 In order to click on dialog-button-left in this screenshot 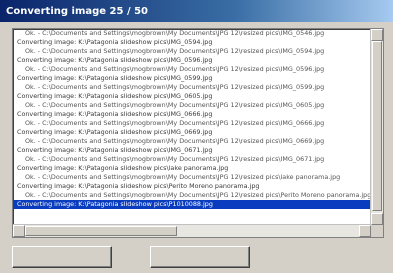, I will do `click(62, 257)`.